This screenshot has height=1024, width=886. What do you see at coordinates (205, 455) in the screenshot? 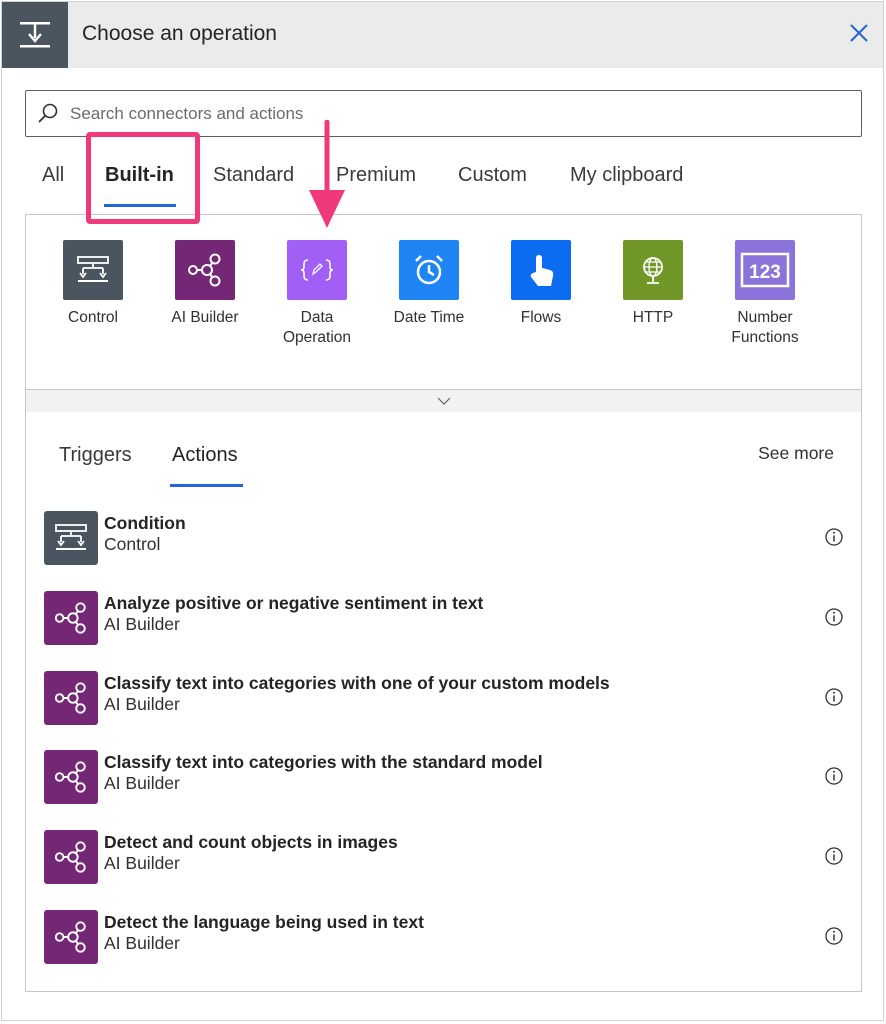
I see `tab-actions: Actions` at bounding box center [205, 455].